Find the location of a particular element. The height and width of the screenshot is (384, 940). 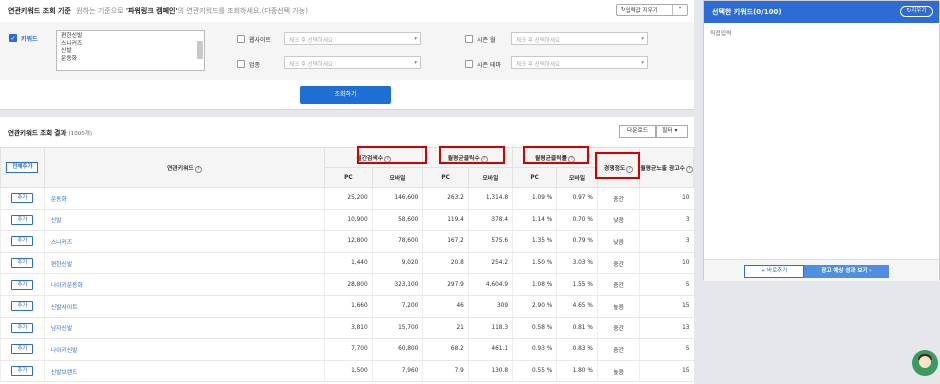

ctr-pc: 0.55 % is located at coordinates (534, 371).